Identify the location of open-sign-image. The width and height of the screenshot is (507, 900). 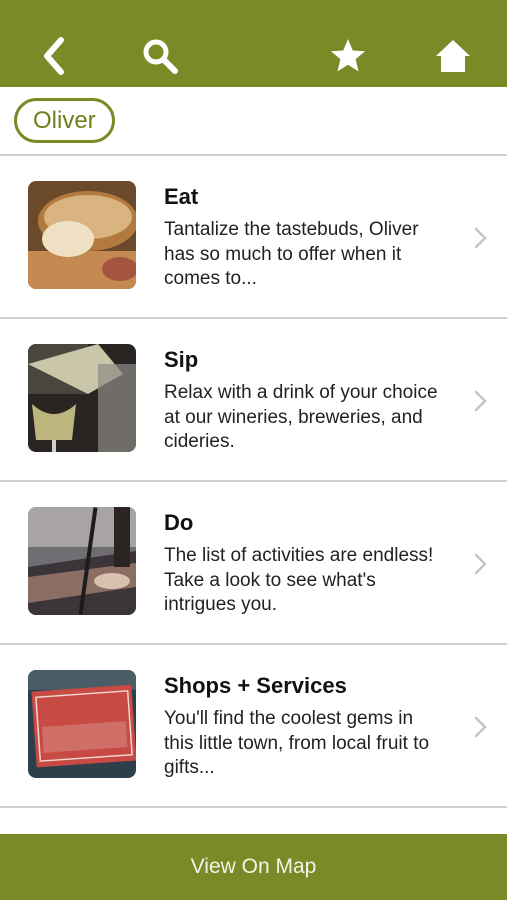
(82, 724).